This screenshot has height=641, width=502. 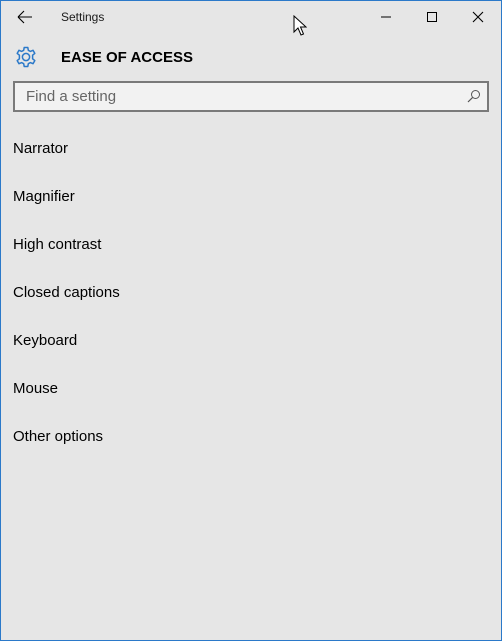 What do you see at coordinates (251, 197) in the screenshot?
I see `menu-item-magnifier: Magnifier` at bounding box center [251, 197].